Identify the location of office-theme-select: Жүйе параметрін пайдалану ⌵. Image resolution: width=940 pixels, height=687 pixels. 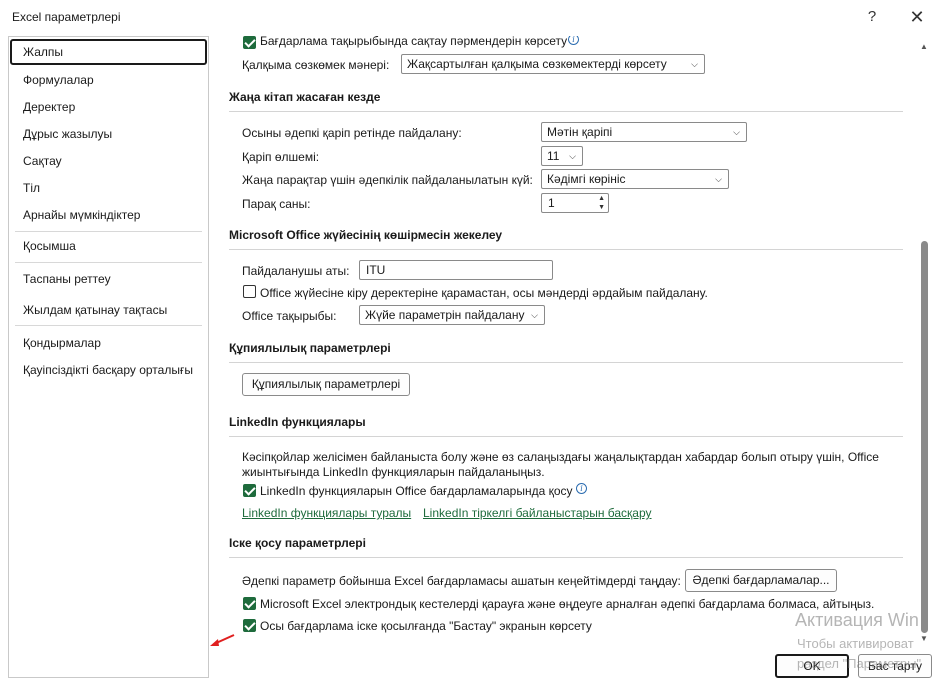
(452, 315).